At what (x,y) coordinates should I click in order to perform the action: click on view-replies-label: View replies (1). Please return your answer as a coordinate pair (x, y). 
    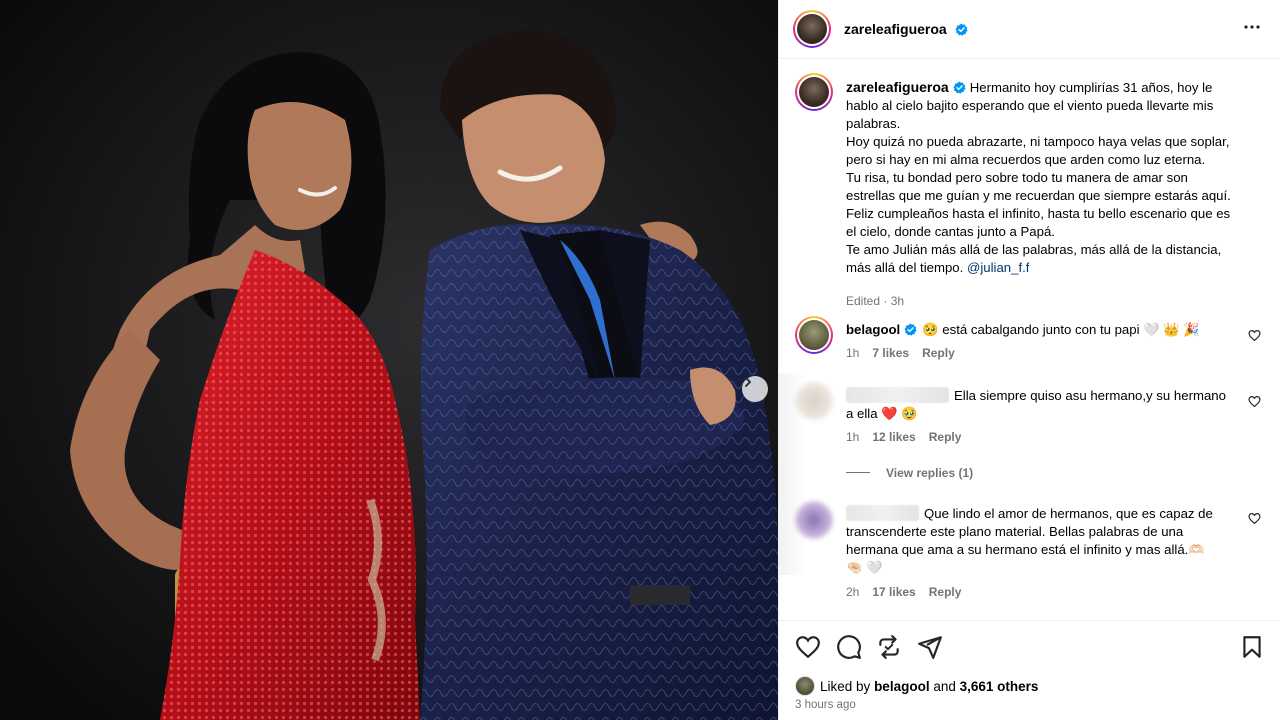
    Looking at the image, I should click on (930, 473).